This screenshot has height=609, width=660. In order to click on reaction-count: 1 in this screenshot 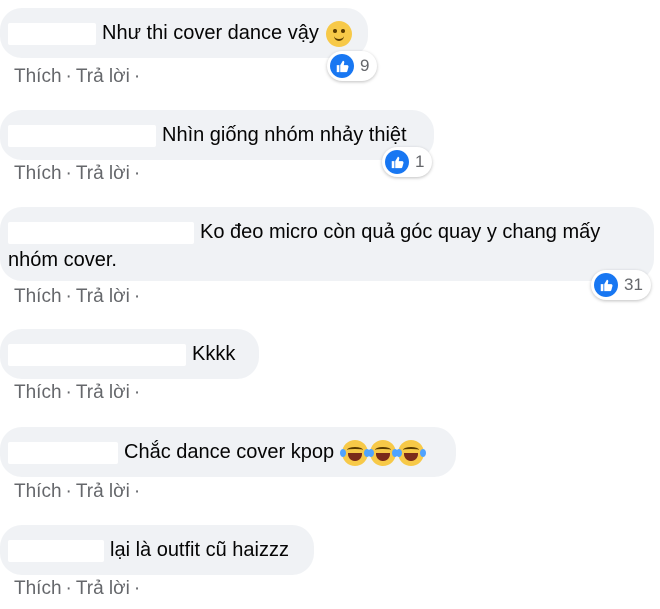, I will do `click(420, 161)`.